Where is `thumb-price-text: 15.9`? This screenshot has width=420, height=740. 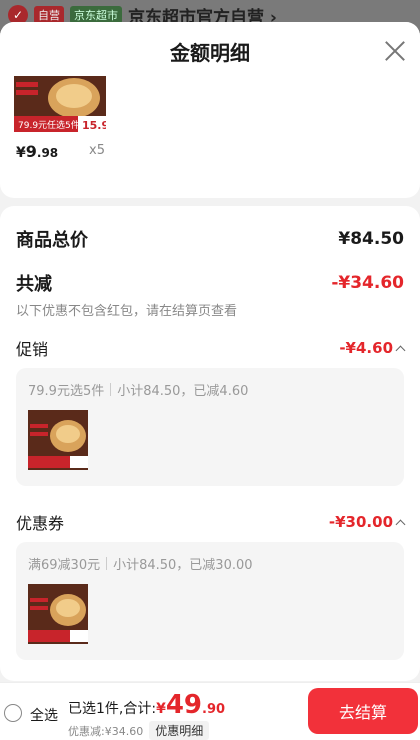
thumb-price-text: 15.9 is located at coordinates (94, 125).